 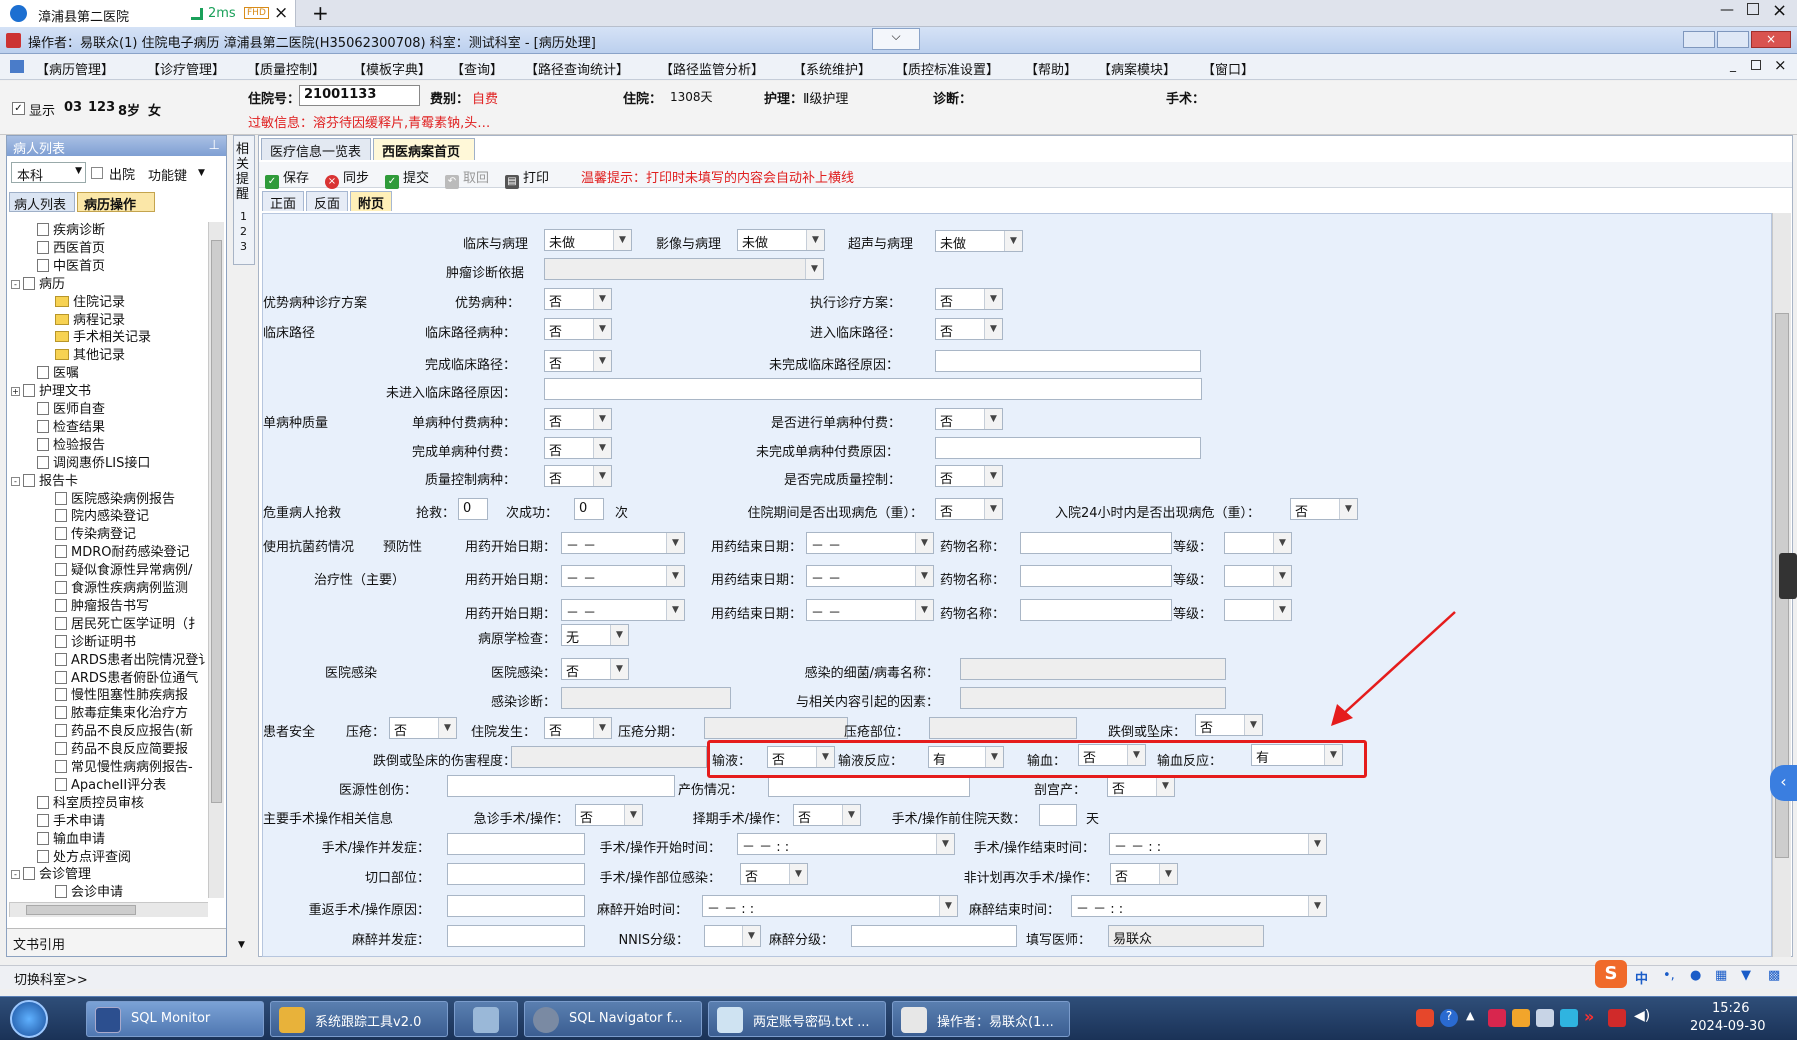 I want to click on emergency-op-select: 否 ▼, so click(x=609, y=815).